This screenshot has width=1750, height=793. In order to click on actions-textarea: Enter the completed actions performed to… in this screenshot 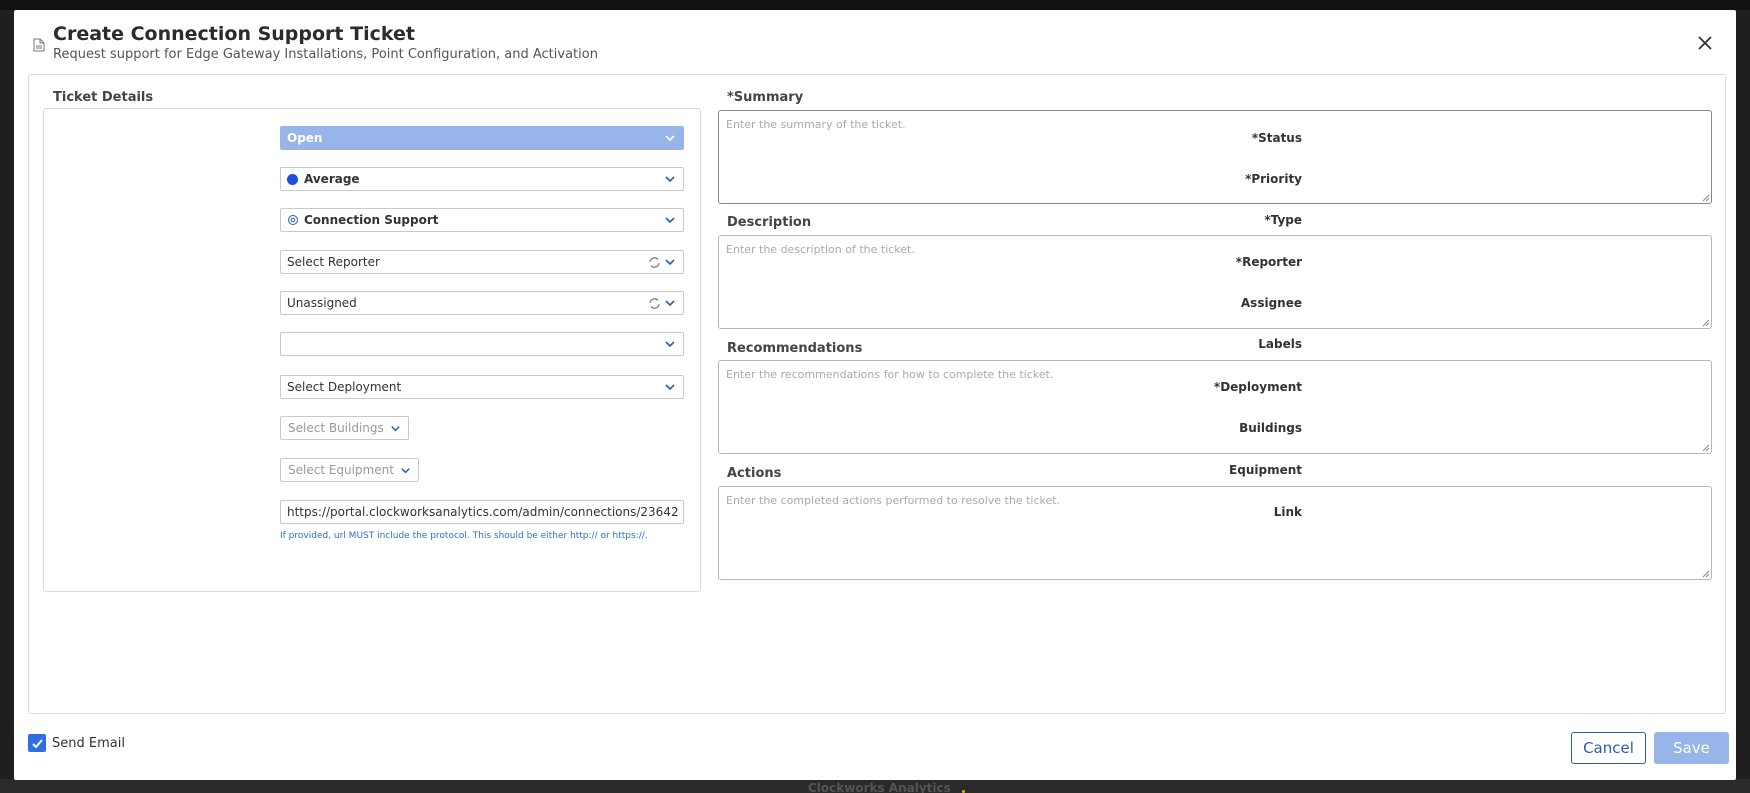, I will do `click(1215, 533)`.